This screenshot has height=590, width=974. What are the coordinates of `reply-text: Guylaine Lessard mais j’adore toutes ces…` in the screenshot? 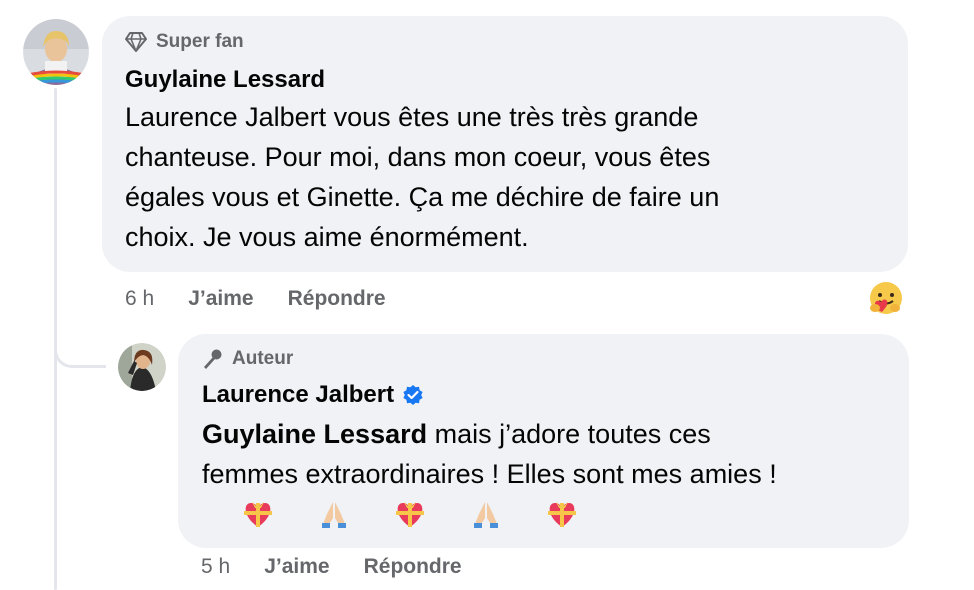 It's located at (547, 454).